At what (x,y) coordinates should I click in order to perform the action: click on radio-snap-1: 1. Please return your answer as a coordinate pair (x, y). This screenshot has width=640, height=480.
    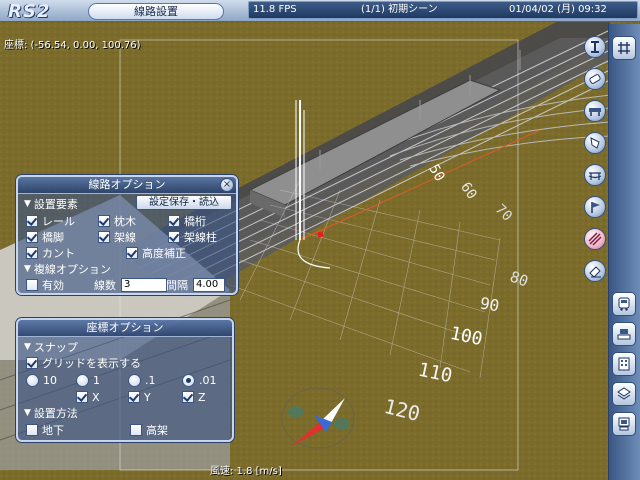
    Looking at the image, I should click on (88, 380).